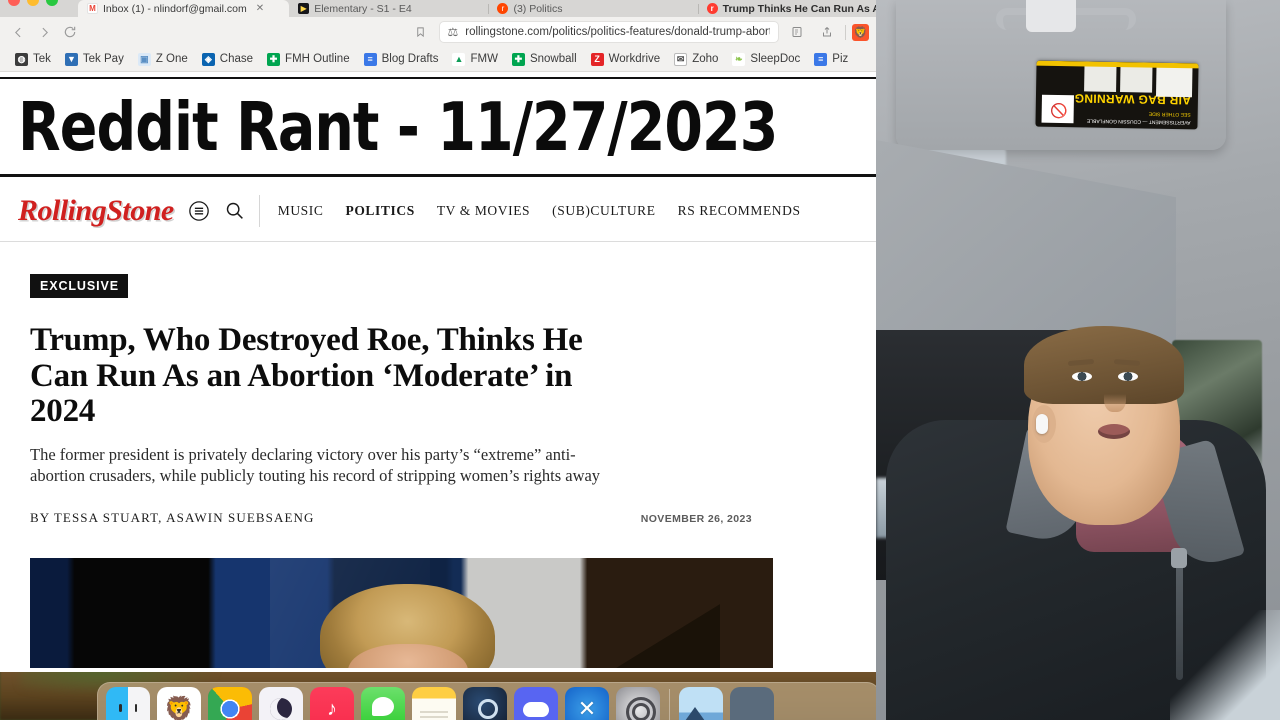 The height and width of the screenshot is (720, 1280). What do you see at coordinates (301, 211) in the screenshot?
I see `nav-item-music: MUSIC` at bounding box center [301, 211].